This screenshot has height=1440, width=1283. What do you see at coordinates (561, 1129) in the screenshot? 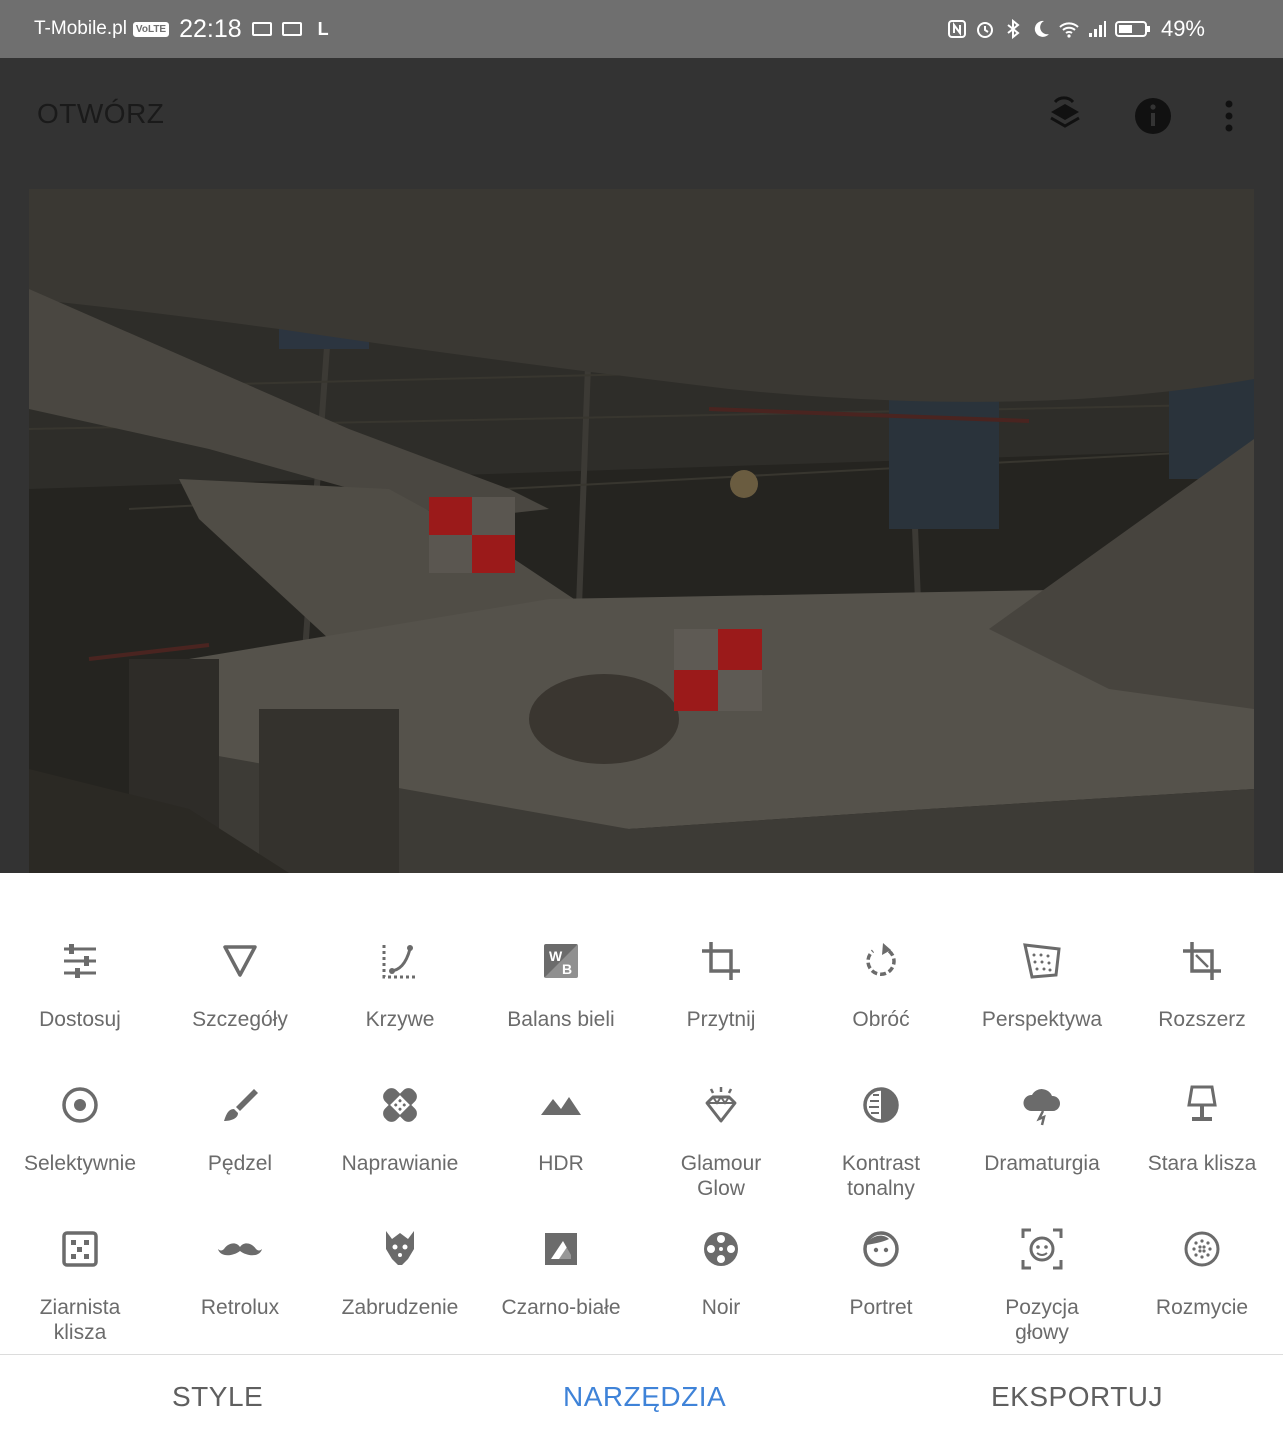
I see `tool-hdr: HDR` at bounding box center [561, 1129].